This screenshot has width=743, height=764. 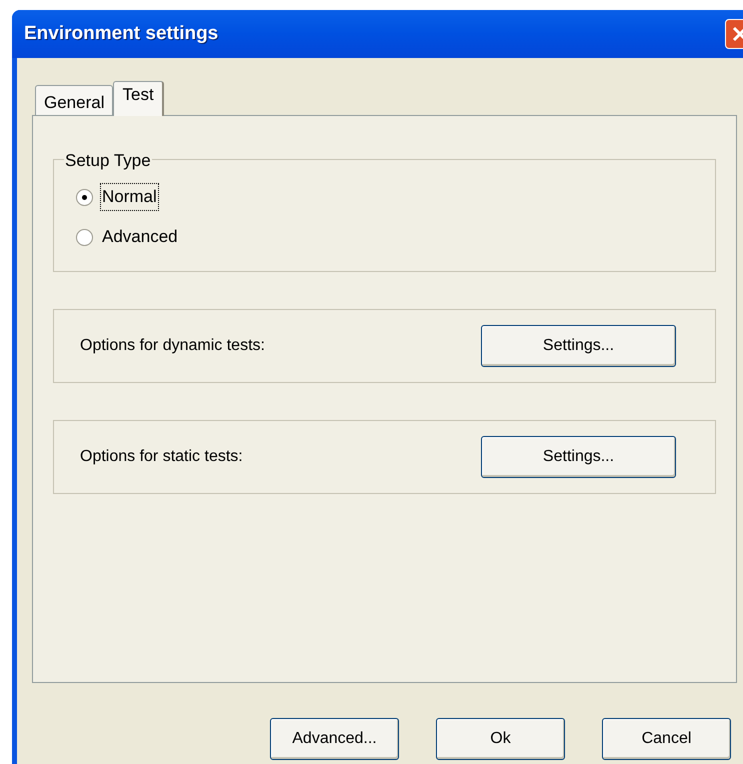 I want to click on tab: Test, so click(x=138, y=98).